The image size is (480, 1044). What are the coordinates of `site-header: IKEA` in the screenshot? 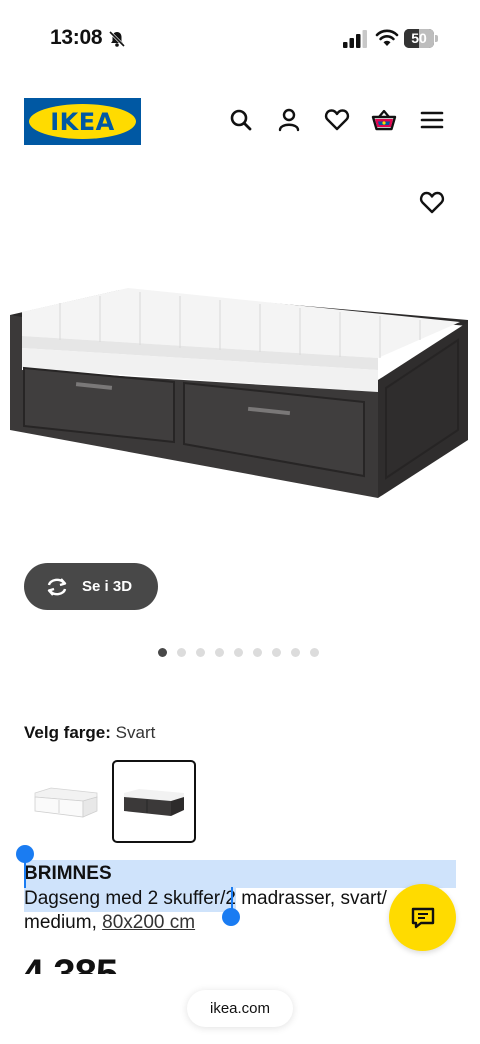 It's located at (240, 121).